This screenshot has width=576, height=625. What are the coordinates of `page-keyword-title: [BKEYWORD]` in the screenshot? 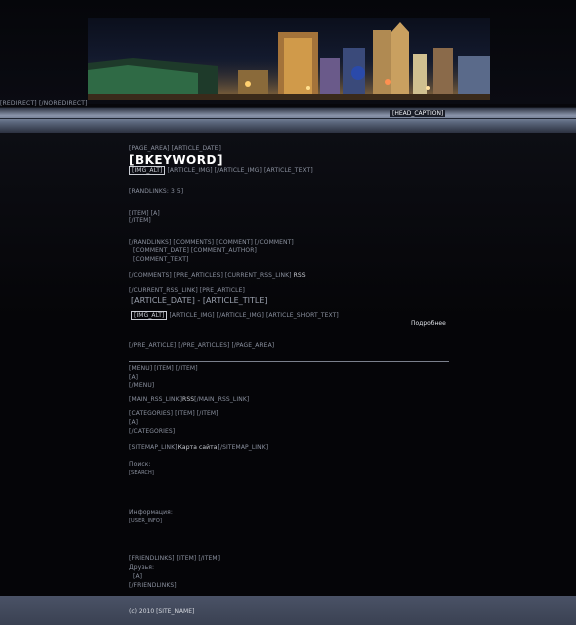 It's located at (176, 160).